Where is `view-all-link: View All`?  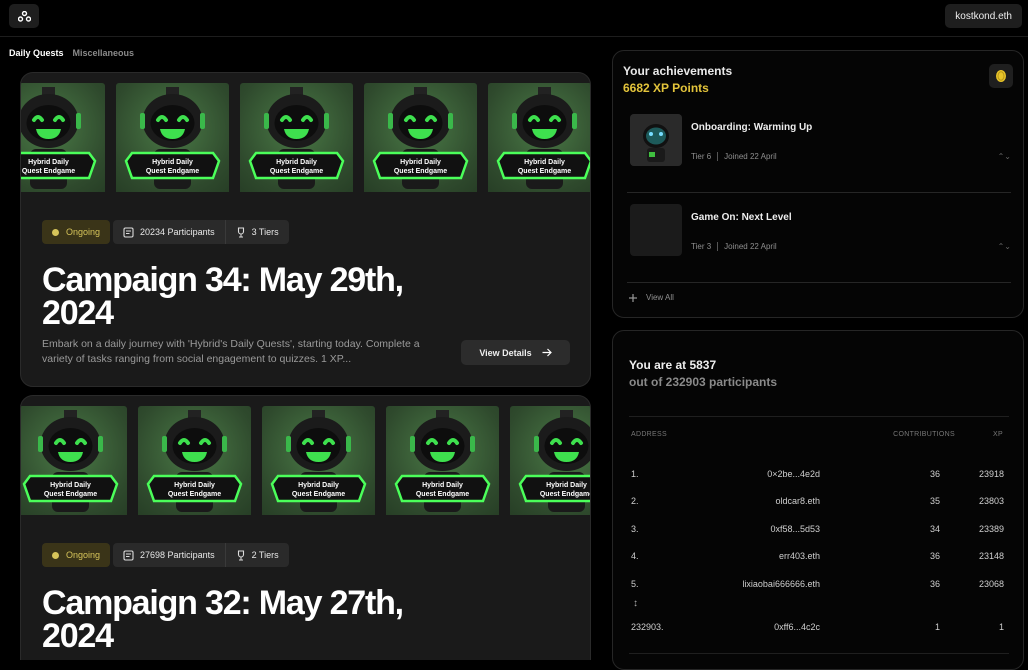
view-all-link: View All is located at coordinates (651, 297).